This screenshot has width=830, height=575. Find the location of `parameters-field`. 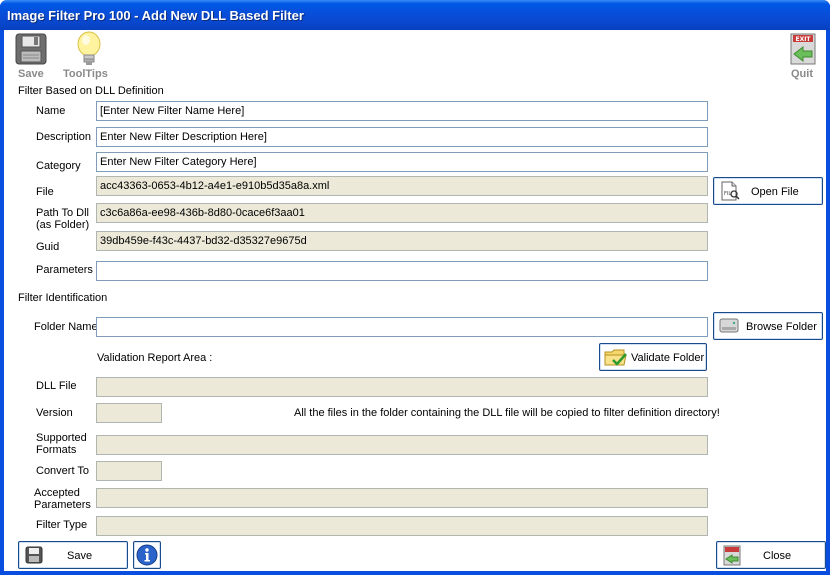

parameters-field is located at coordinates (402, 271).